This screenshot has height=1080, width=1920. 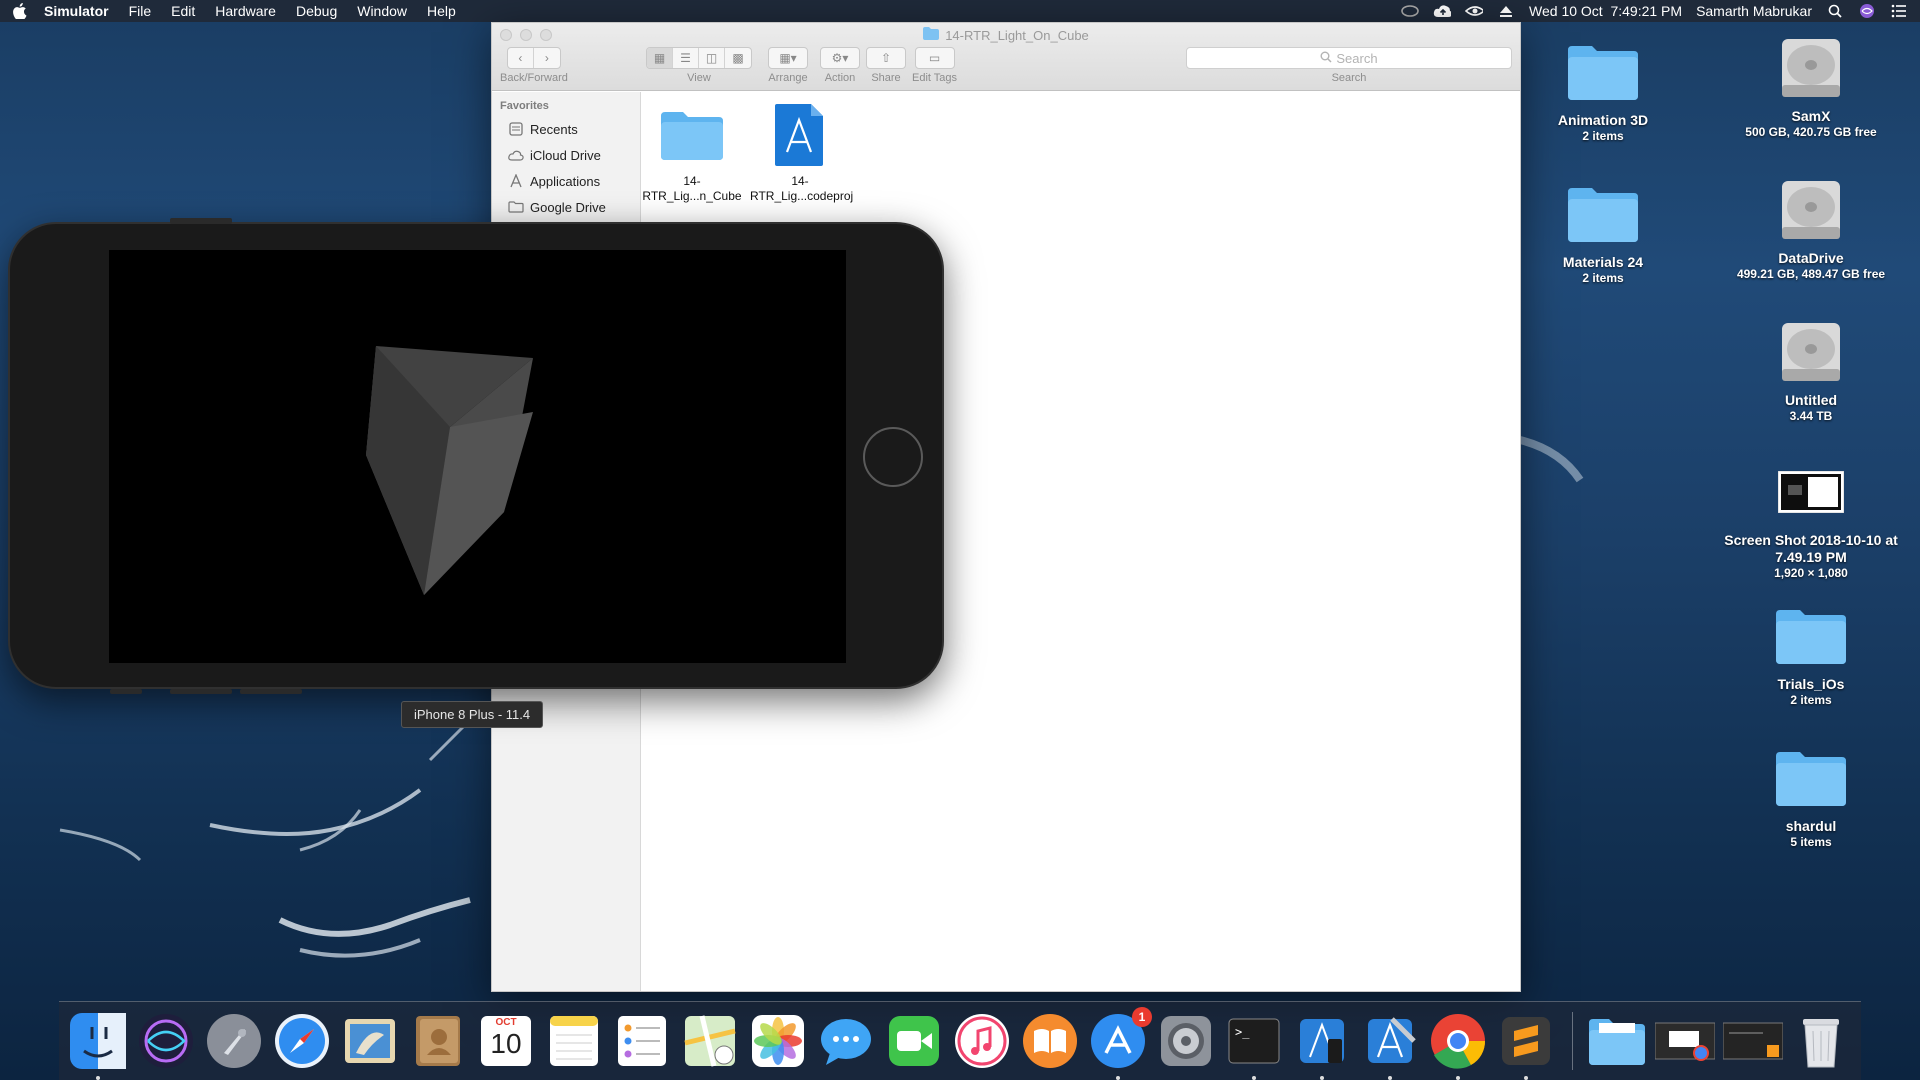 I want to click on simulator-screen, so click(x=477, y=456).